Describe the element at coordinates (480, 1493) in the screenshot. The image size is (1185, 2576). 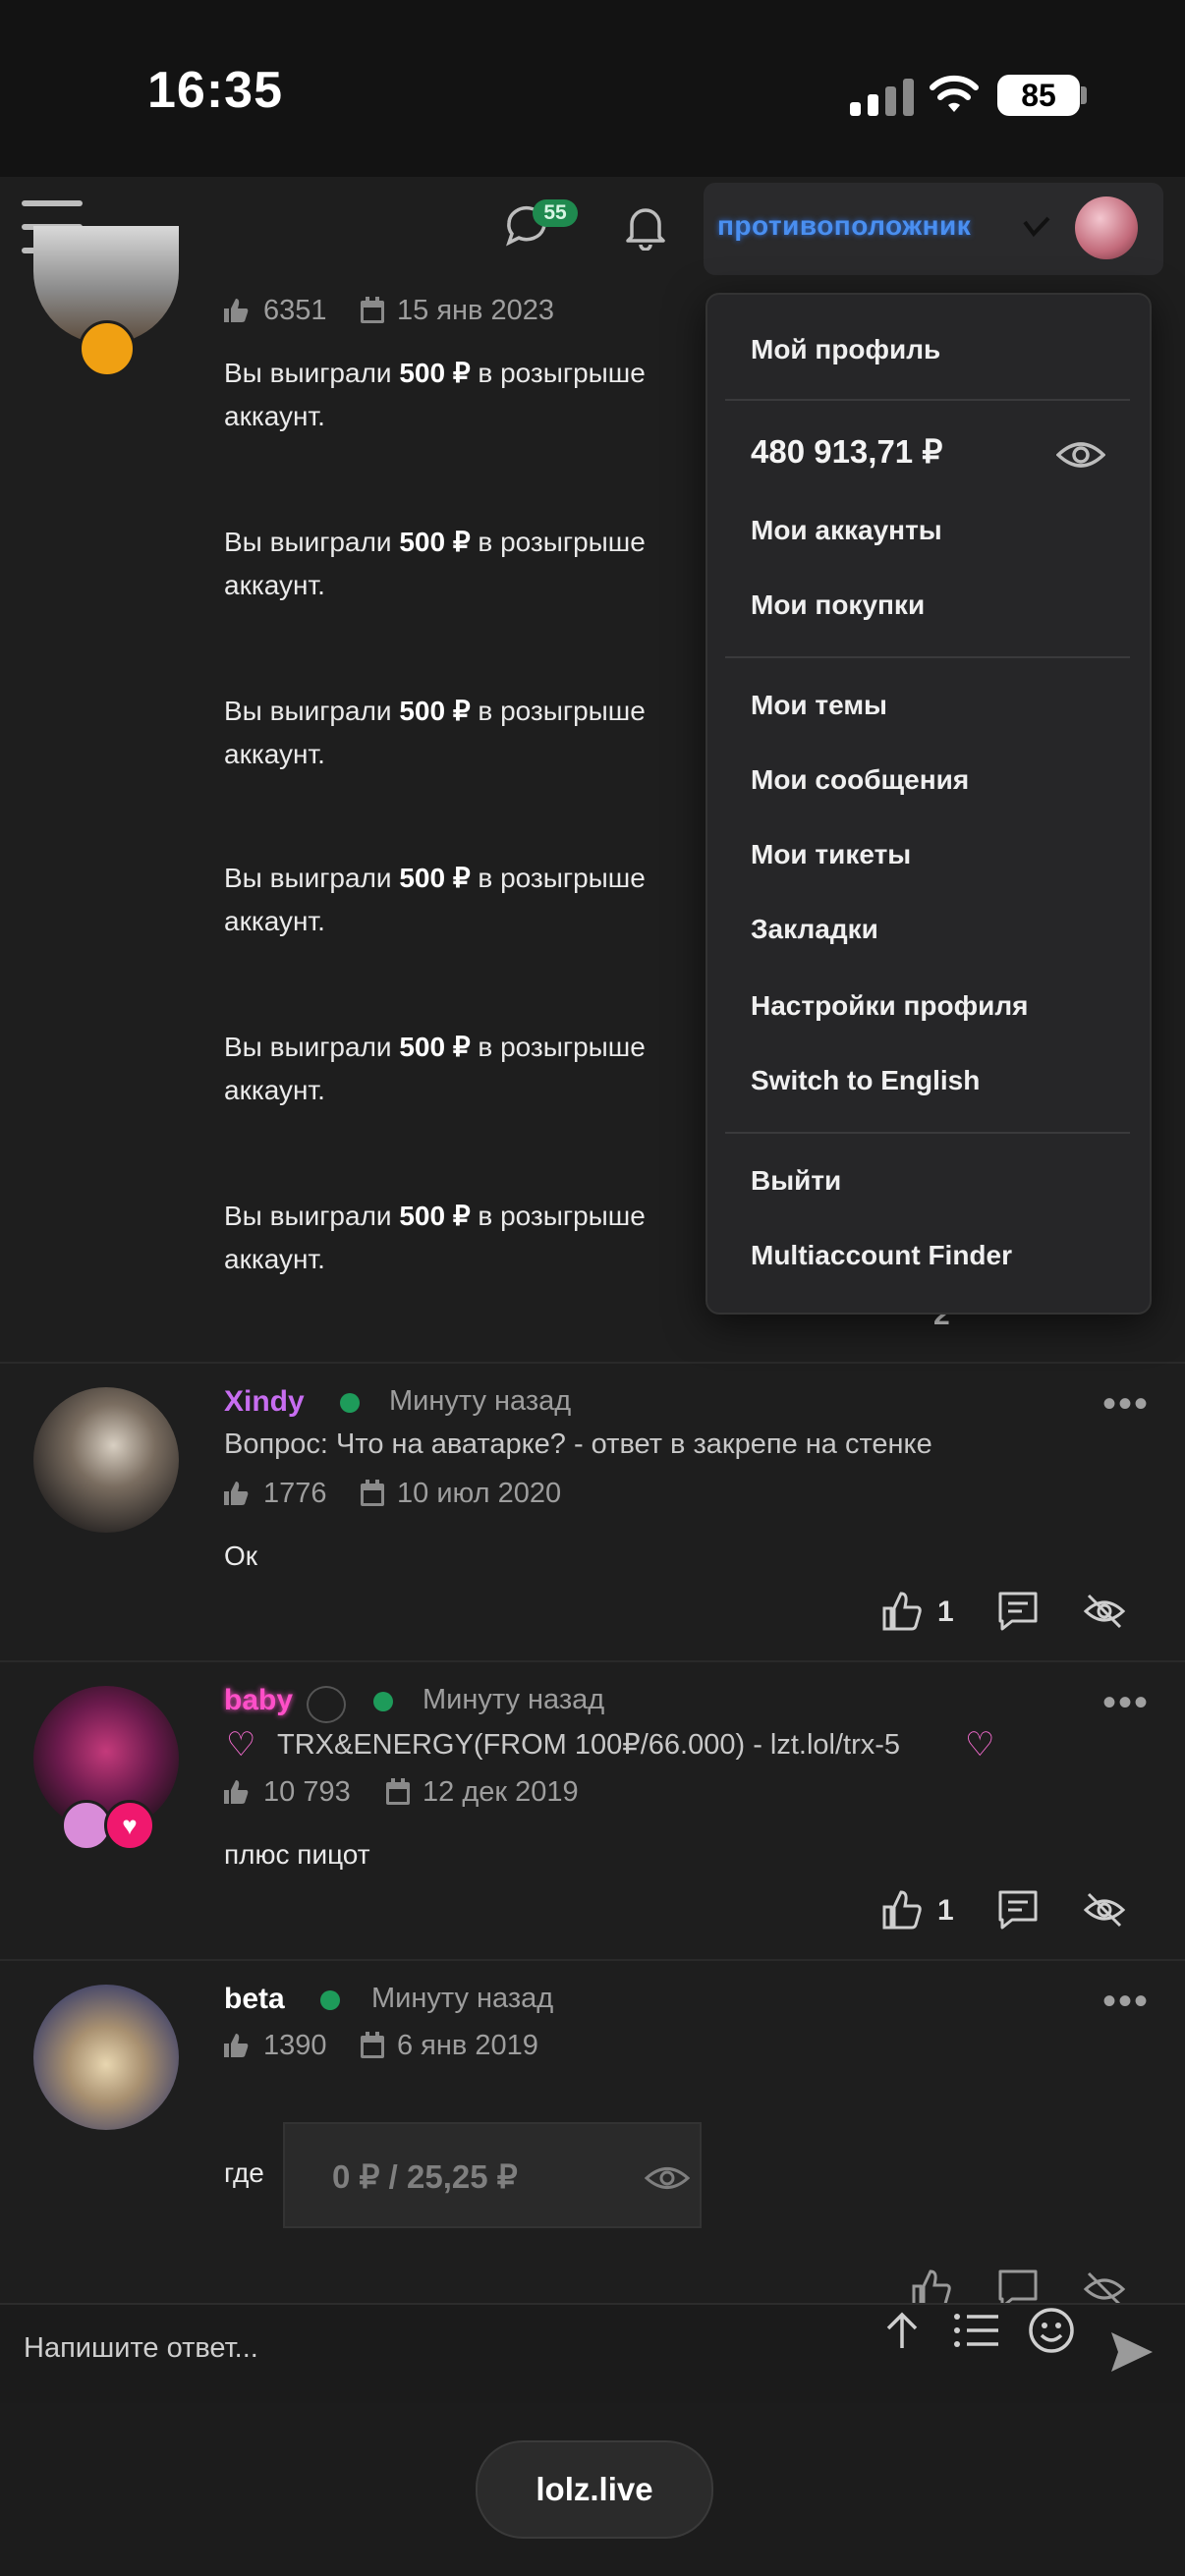
I see `post2-date: 10 июл 2020` at that location.